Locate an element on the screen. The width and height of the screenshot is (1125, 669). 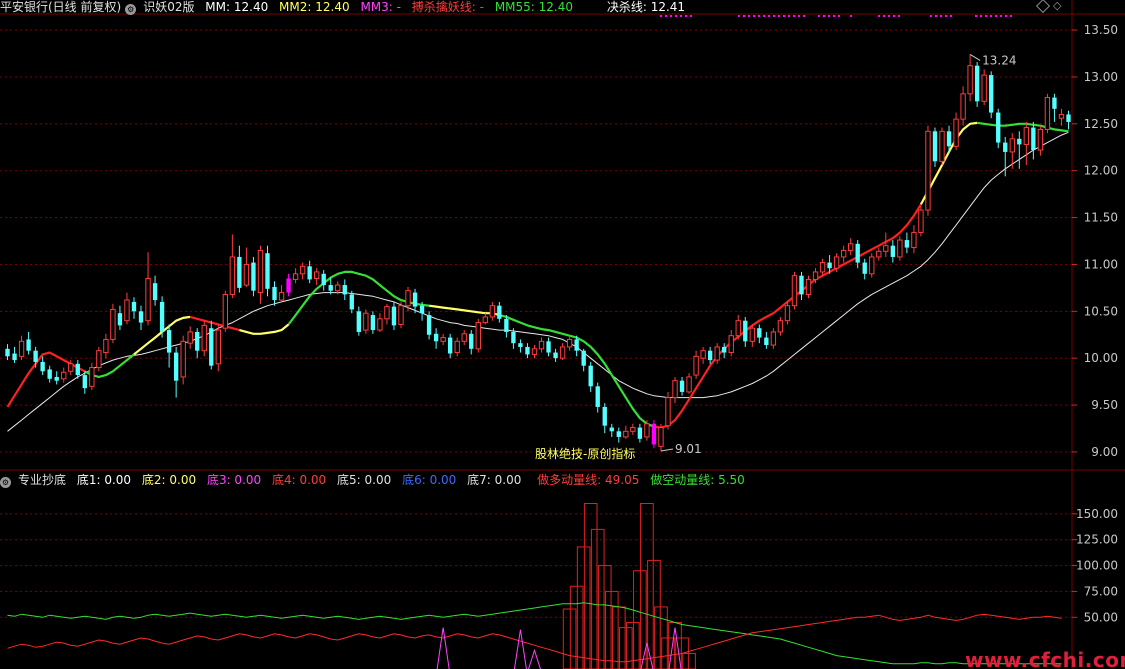
low-marker is located at coordinates (667, 450).